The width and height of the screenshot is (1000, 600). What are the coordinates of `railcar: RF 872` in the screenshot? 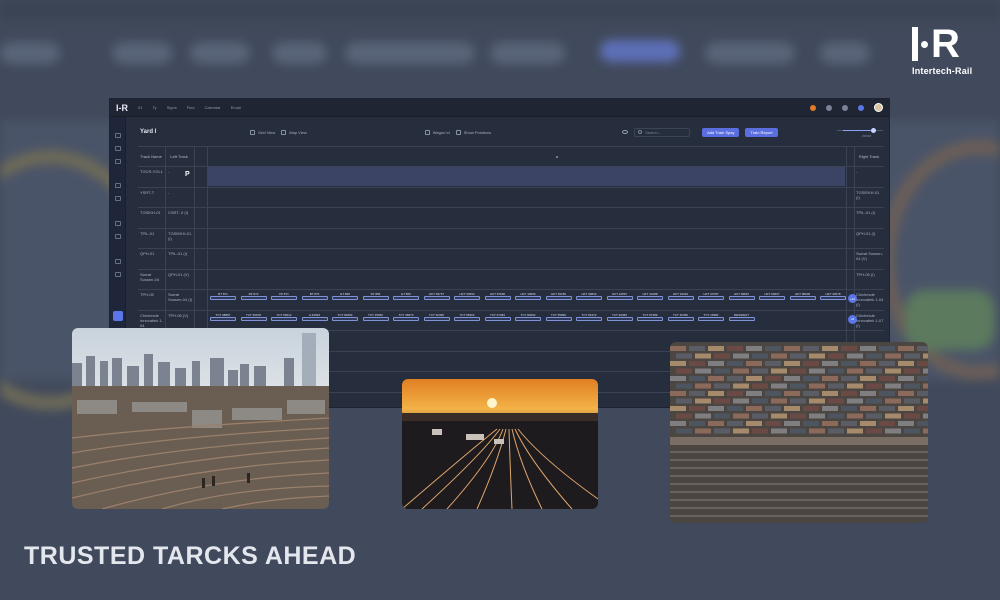 It's located at (253, 297).